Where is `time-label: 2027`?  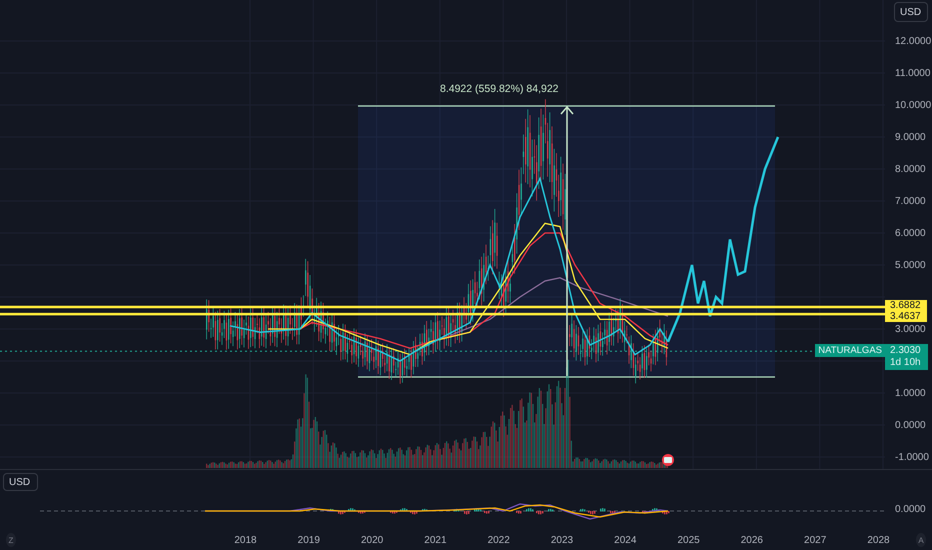 time-label: 2027 is located at coordinates (815, 540).